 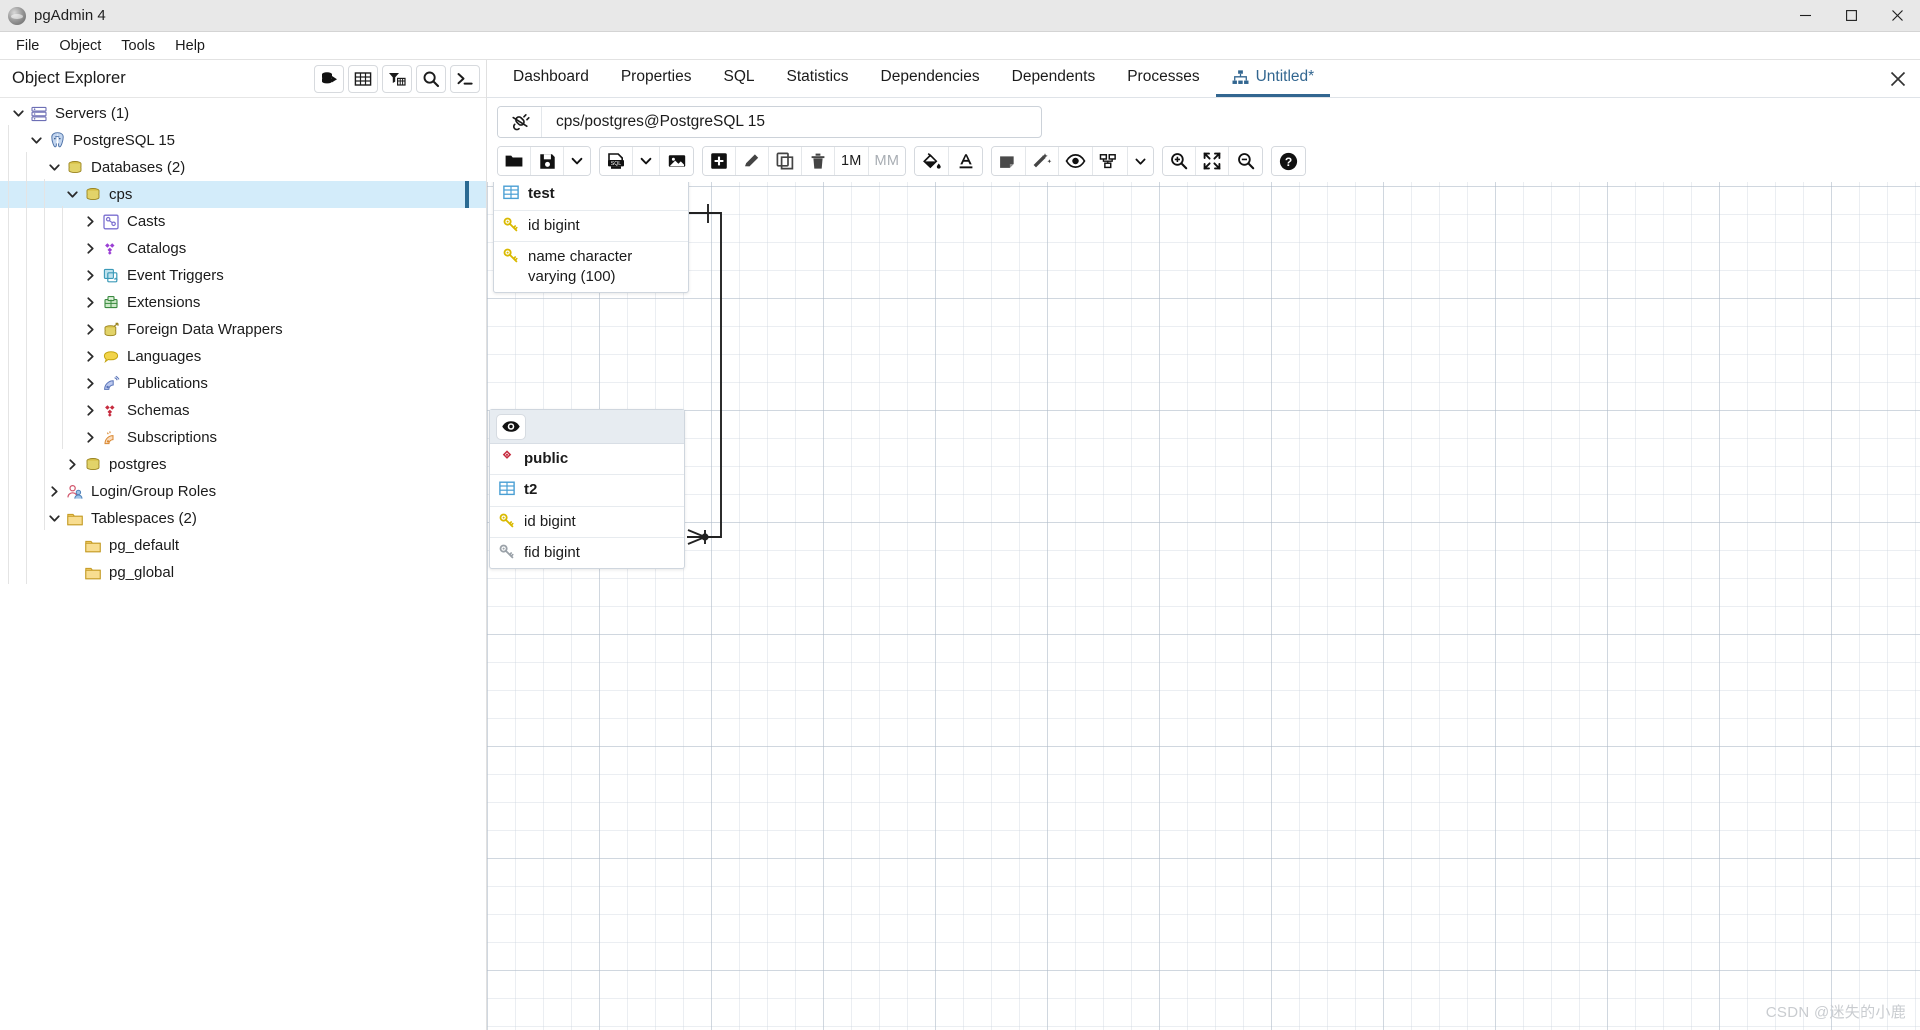 I want to click on tree-item-pg-default: pg_default, so click(x=243, y=545).